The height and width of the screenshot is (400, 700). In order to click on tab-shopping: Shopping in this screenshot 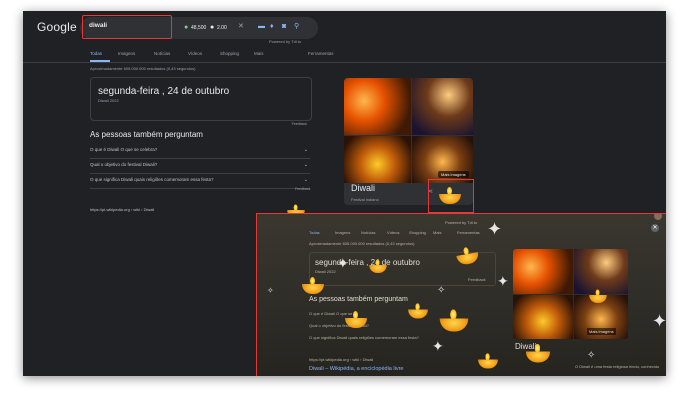, I will do `click(229, 53)`.